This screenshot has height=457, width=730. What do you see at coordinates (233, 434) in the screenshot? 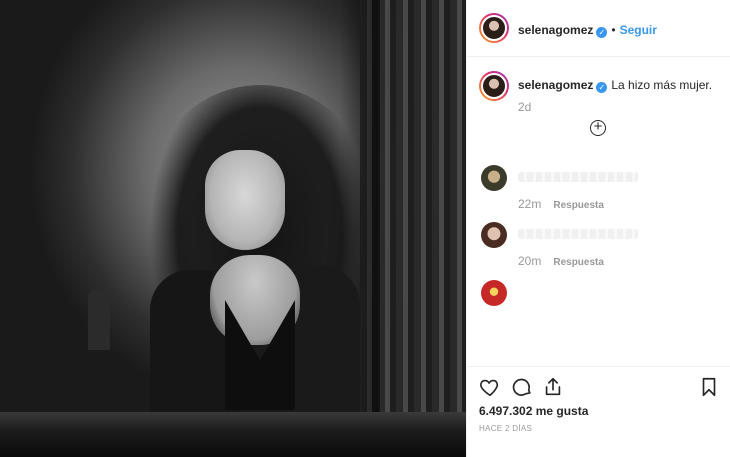
I see `photo-table` at bounding box center [233, 434].